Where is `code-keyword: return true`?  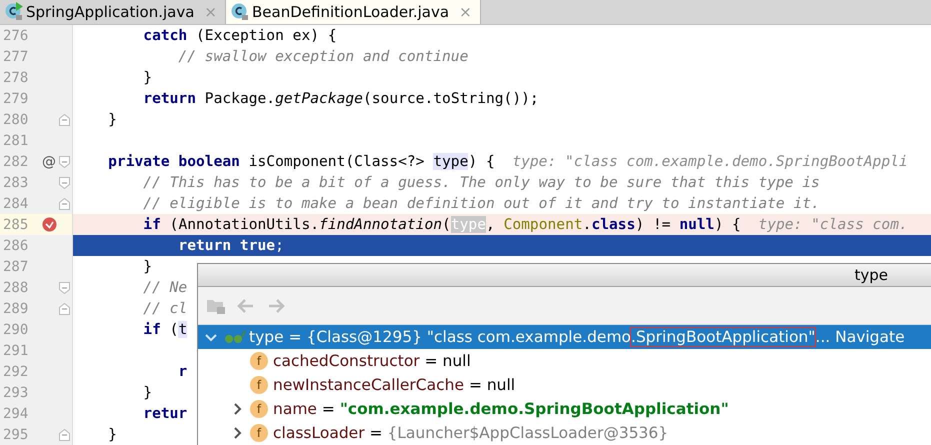 code-keyword: return true is located at coordinates (226, 245).